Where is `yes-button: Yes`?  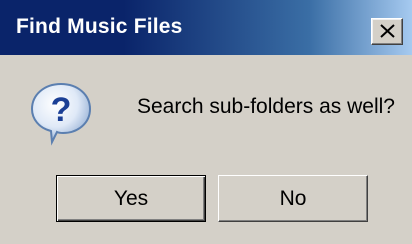 yes-button: Yes is located at coordinates (131, 198).